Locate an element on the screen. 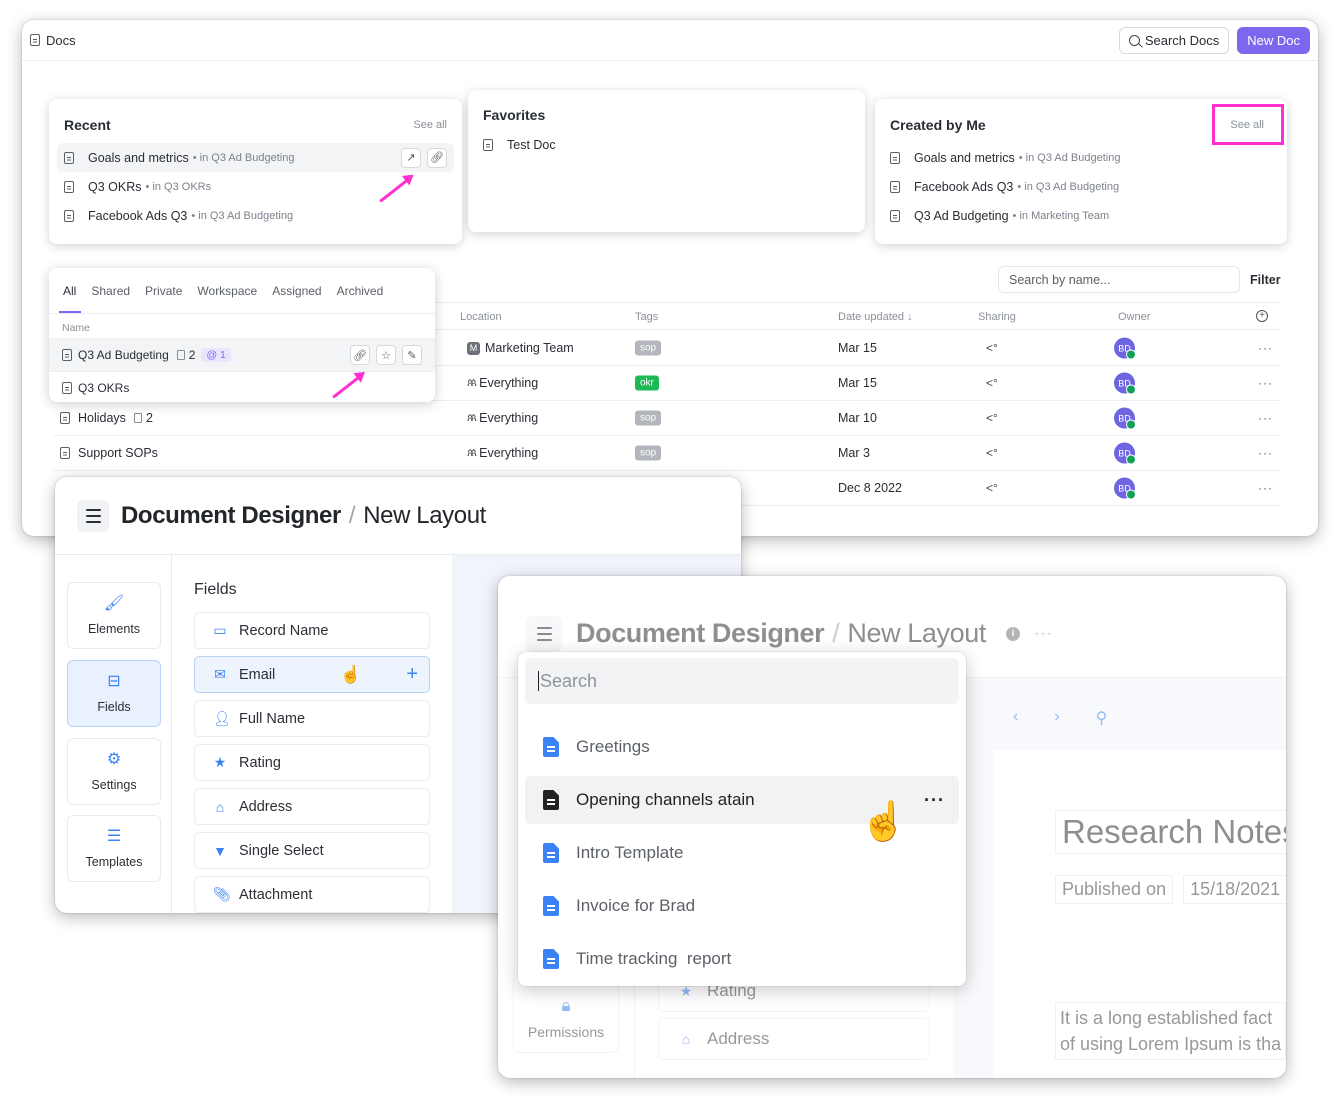 This screenshot has width=1340, height=1100. info-icon: i is located at coordinates (1012, 633).